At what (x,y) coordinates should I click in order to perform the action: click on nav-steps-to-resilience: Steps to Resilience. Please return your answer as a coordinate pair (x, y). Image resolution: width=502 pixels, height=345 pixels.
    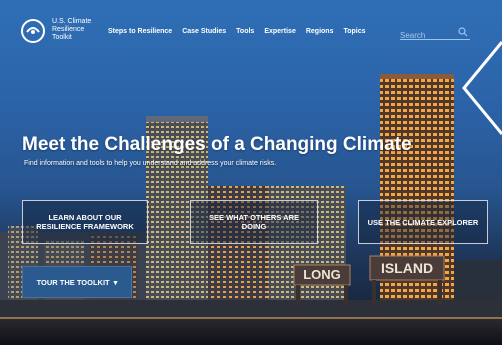
    Looking at the image, I should click on (140, 31).